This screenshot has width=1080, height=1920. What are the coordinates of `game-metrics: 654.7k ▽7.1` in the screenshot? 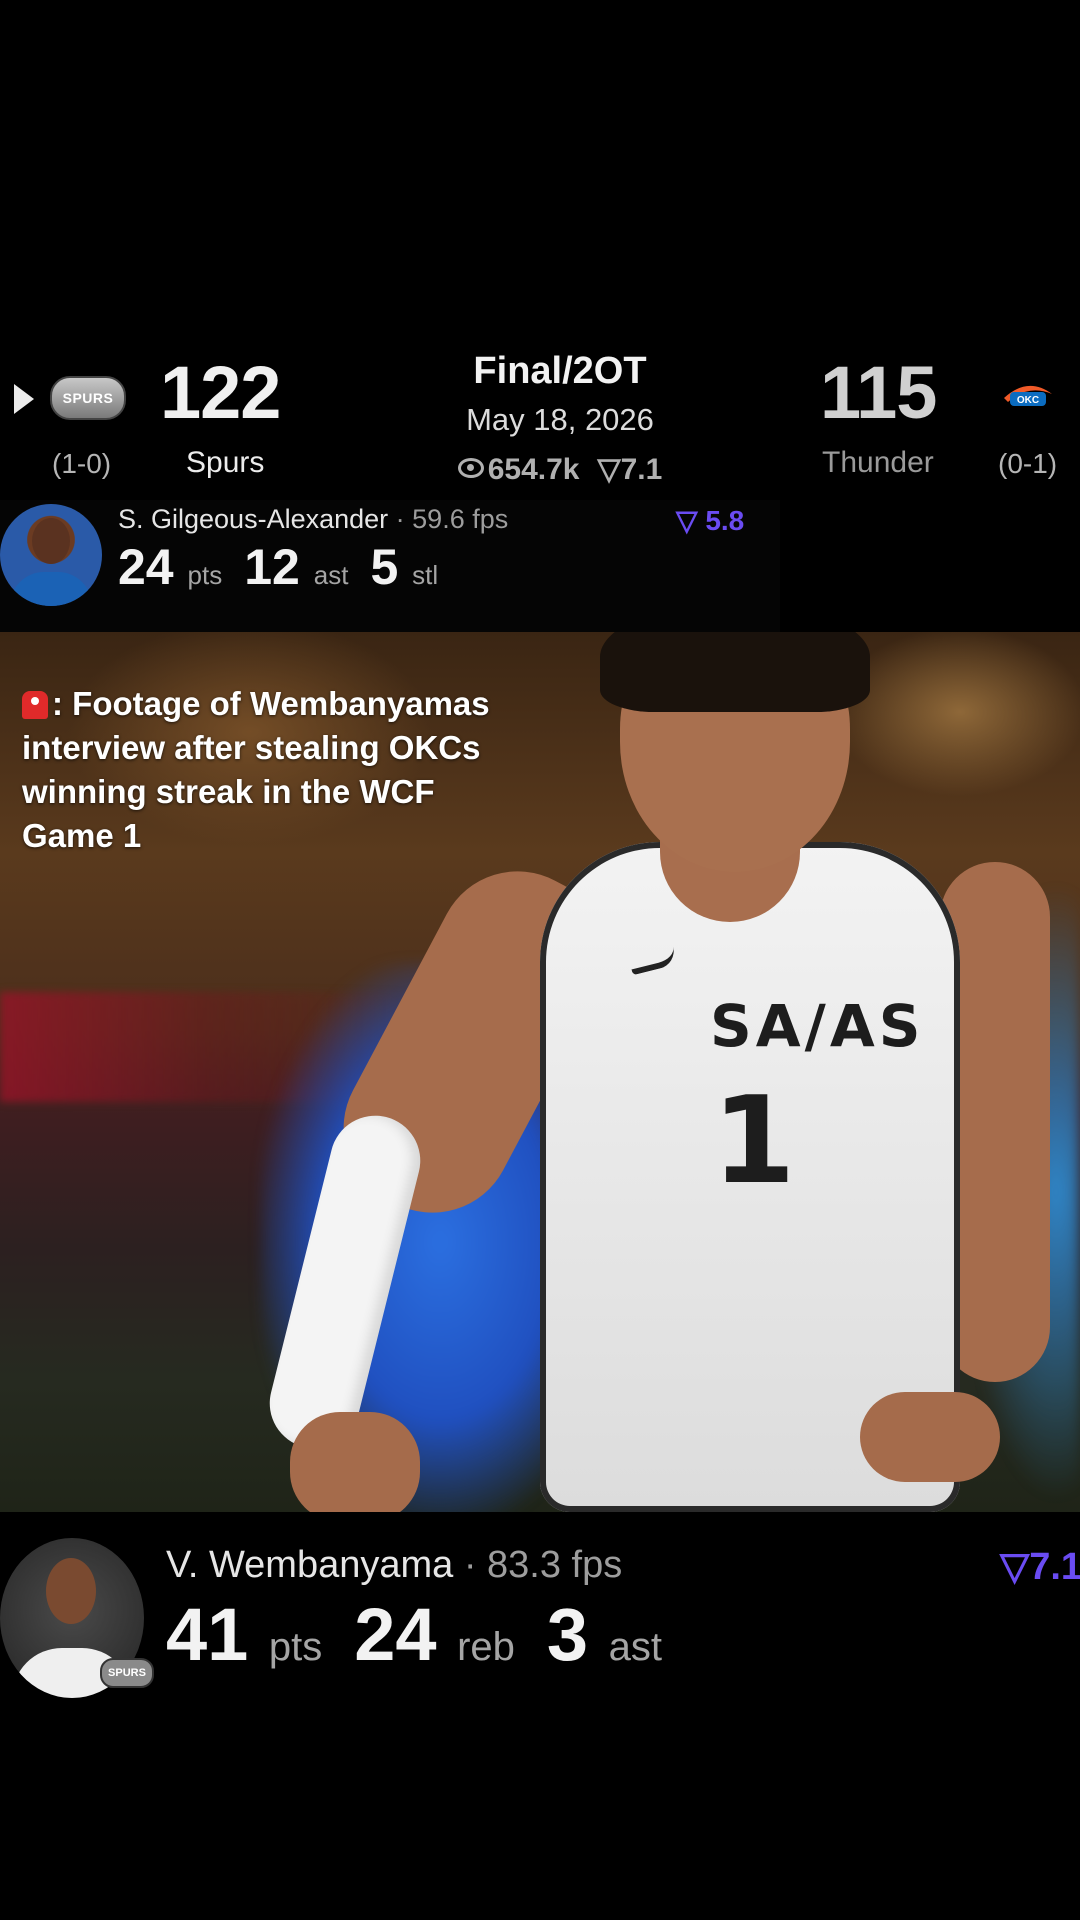 It's located at (560, 469).